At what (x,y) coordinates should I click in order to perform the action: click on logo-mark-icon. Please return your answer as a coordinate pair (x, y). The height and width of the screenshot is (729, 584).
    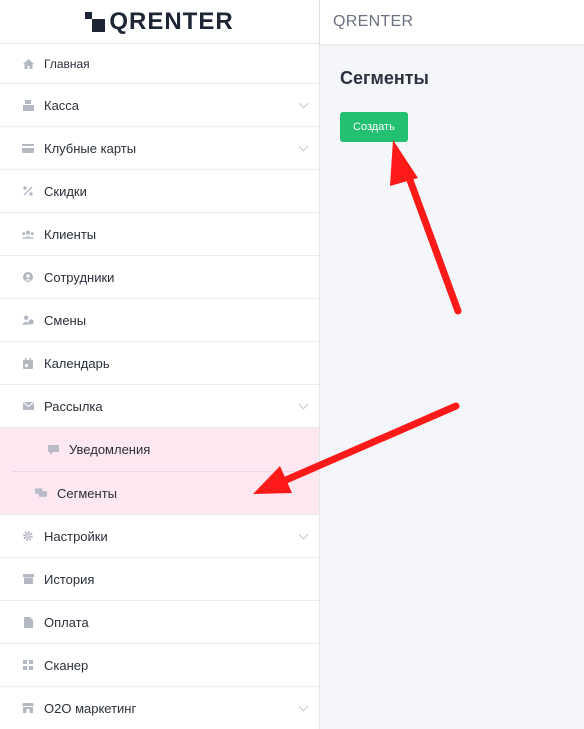
    Looking at the image, I should click on (96, 21).